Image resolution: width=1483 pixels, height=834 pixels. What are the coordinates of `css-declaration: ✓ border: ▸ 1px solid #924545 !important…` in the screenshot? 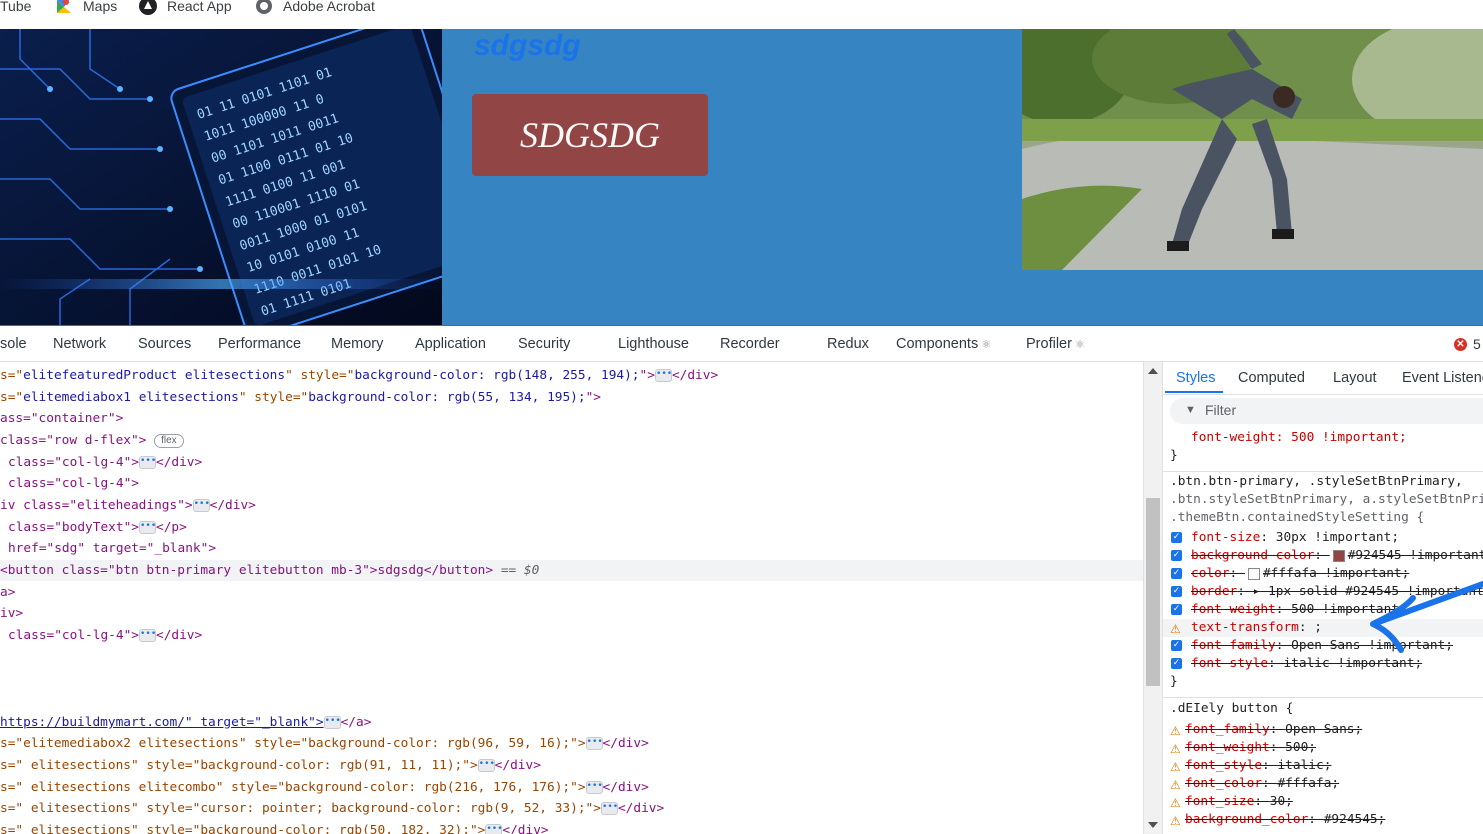 It's located at (1323, 592).